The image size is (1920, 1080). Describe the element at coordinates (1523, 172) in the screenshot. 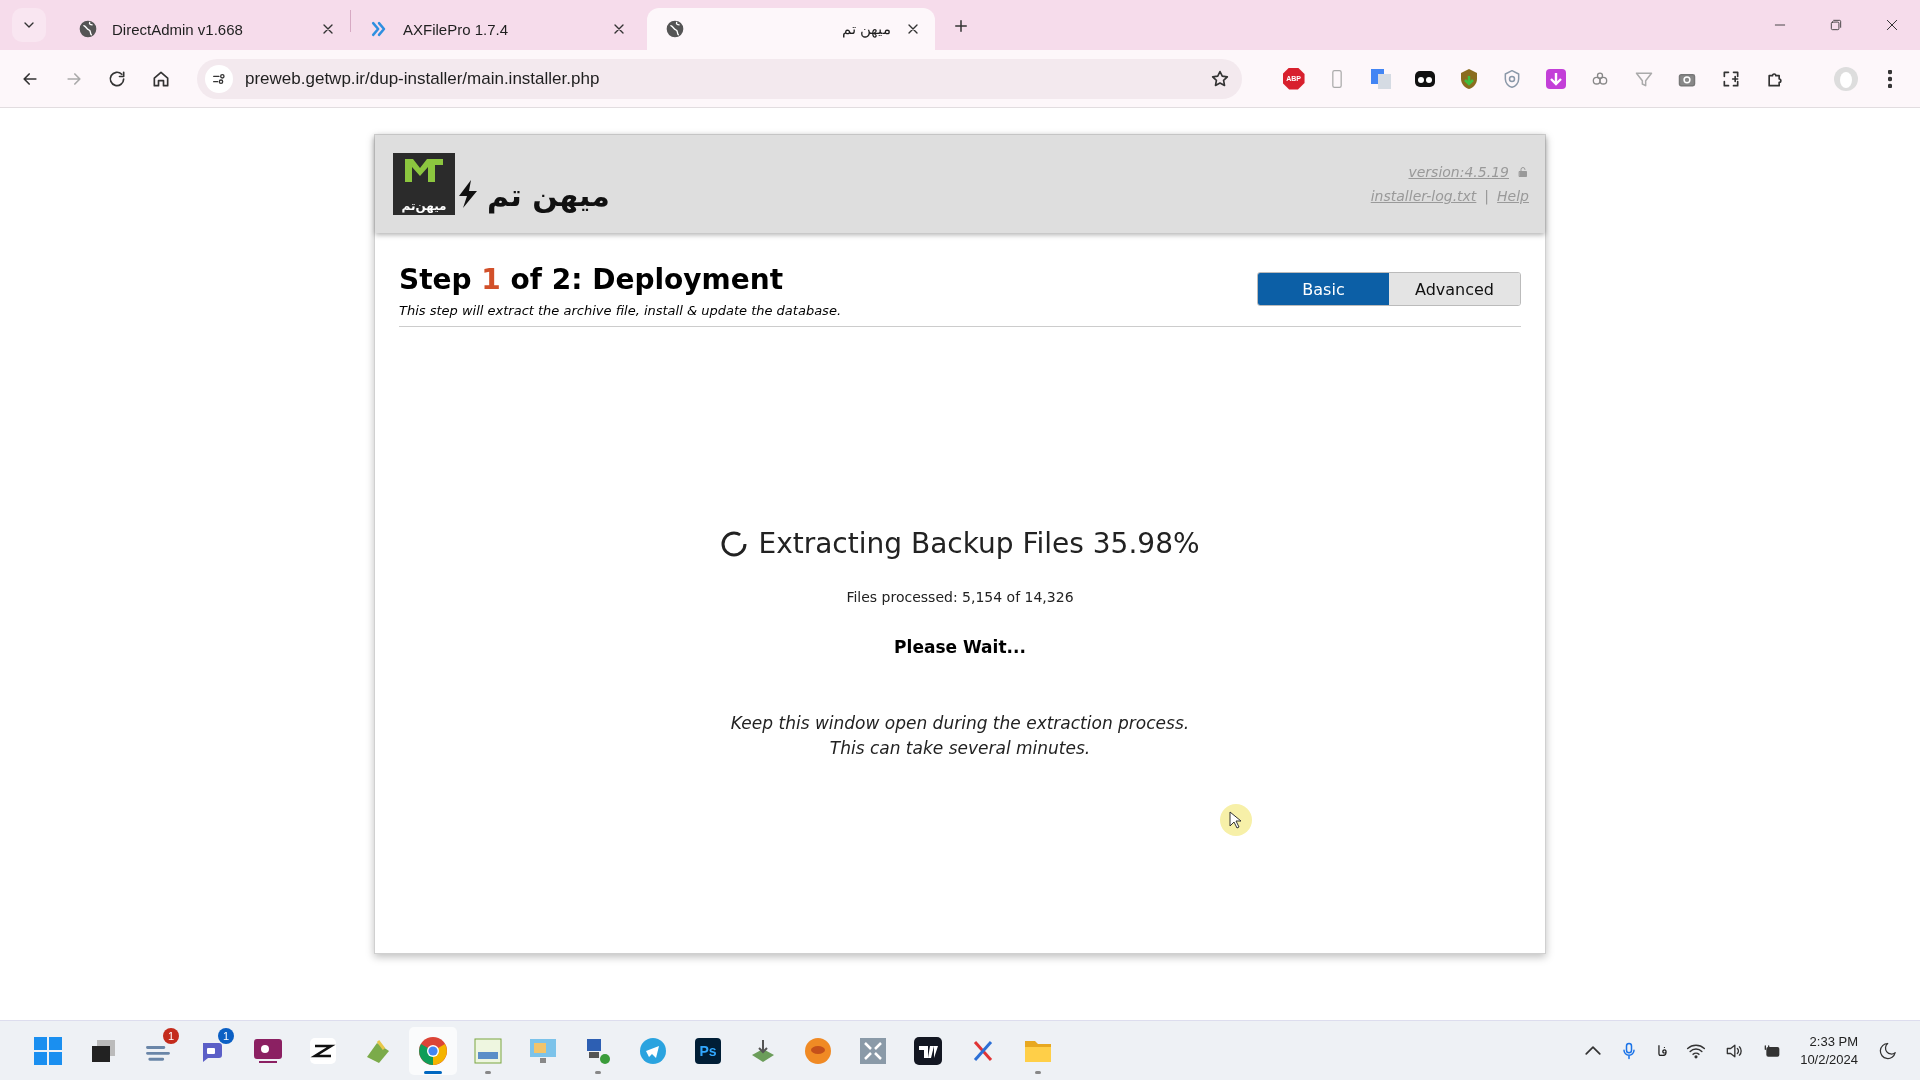

I see `lock-icon` at that location.